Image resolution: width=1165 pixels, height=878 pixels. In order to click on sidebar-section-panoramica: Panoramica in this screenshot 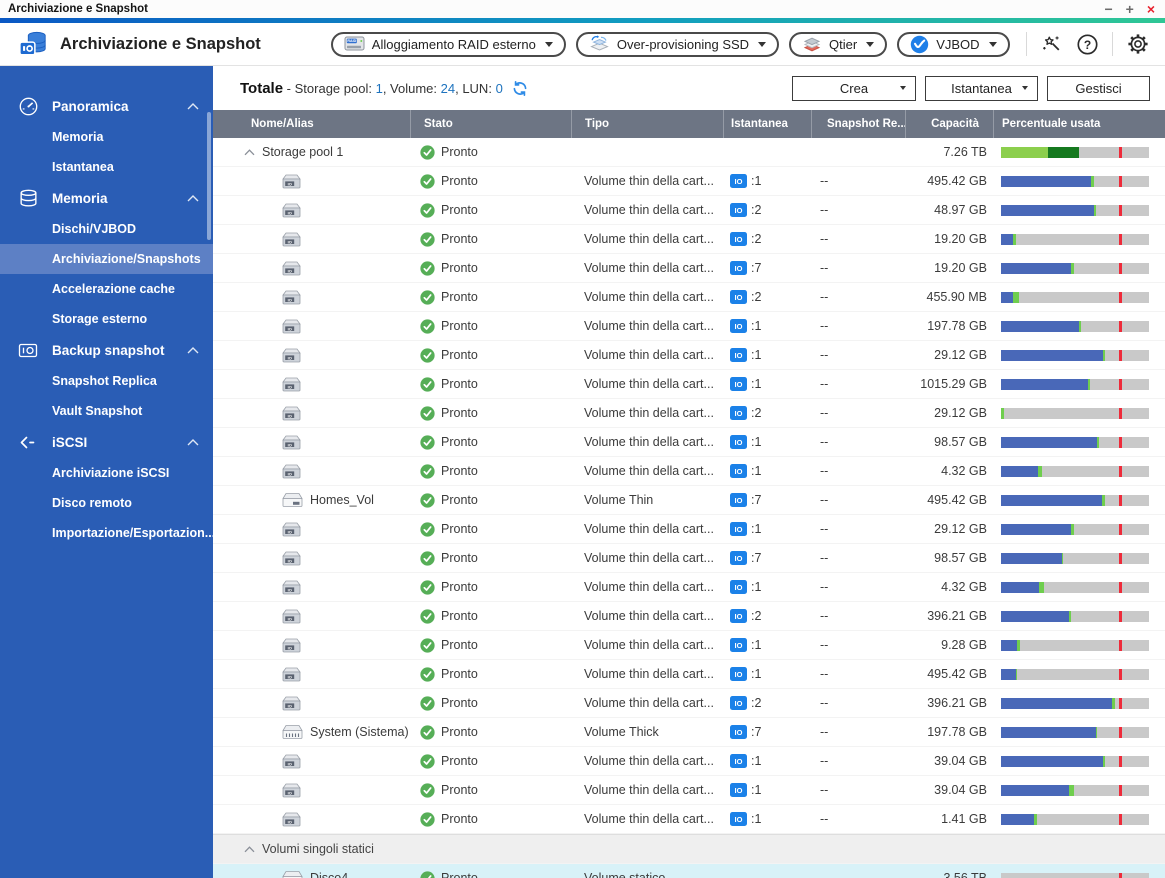, I will do `click(106, 106)`.